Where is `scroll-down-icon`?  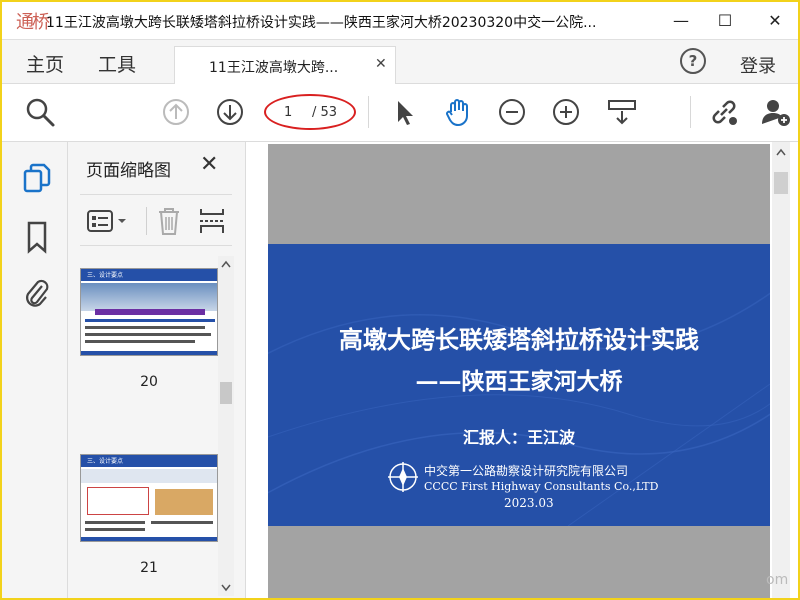 scroll-down-icon is located at coordinates (226, 588).